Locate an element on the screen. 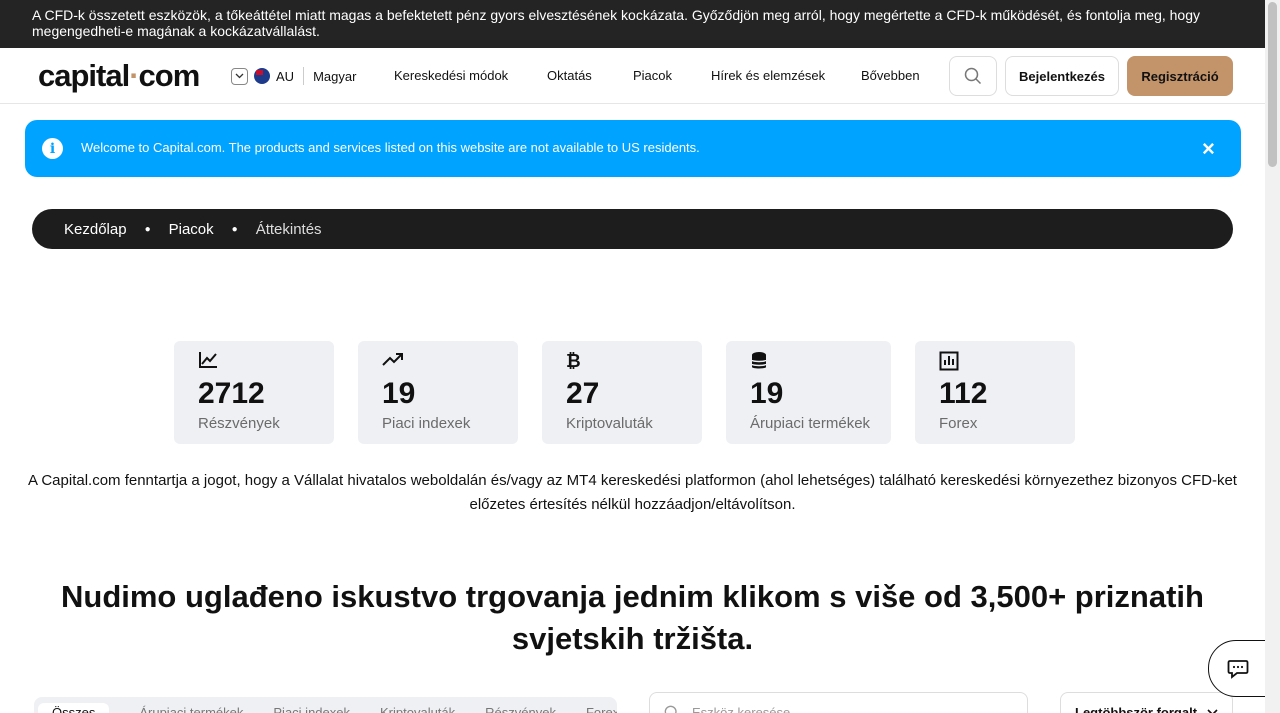 This screenshot has height=713, width=1280. tab-forex: Forex is located at coordinates (601, 709).